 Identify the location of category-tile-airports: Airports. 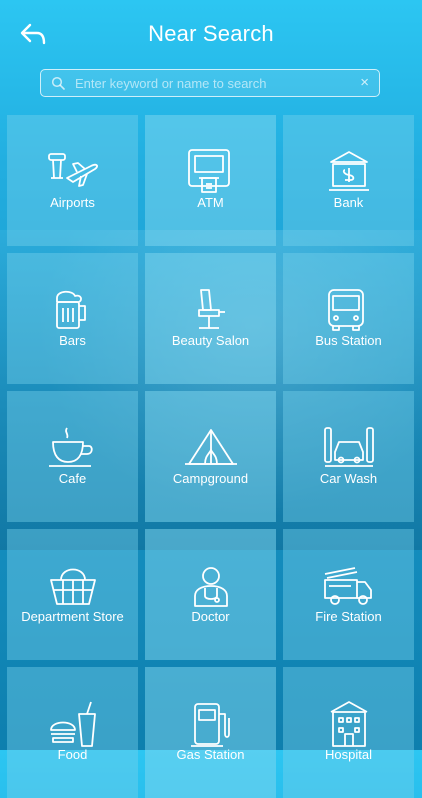
(72, 180).